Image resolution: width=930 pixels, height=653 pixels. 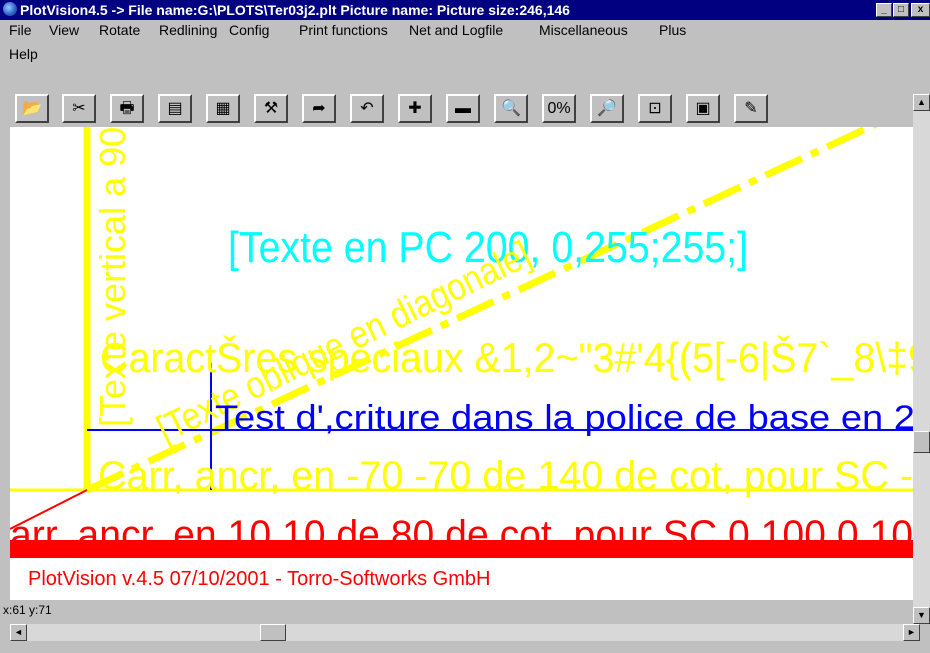 I want to click on zoom-in-plus-button: ✚, so click(x=415, y=108).